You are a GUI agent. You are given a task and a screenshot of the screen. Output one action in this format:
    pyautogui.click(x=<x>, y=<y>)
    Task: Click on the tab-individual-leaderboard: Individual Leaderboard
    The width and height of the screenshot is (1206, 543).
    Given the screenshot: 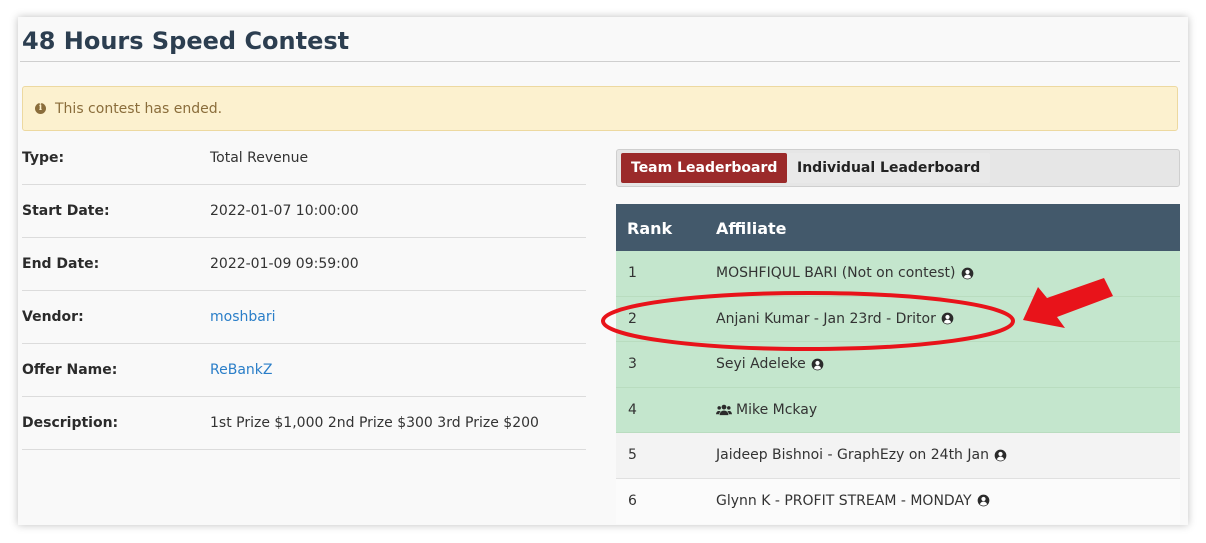 What is the action you would take?
    pyautogui.click(x=889, y=168)
    